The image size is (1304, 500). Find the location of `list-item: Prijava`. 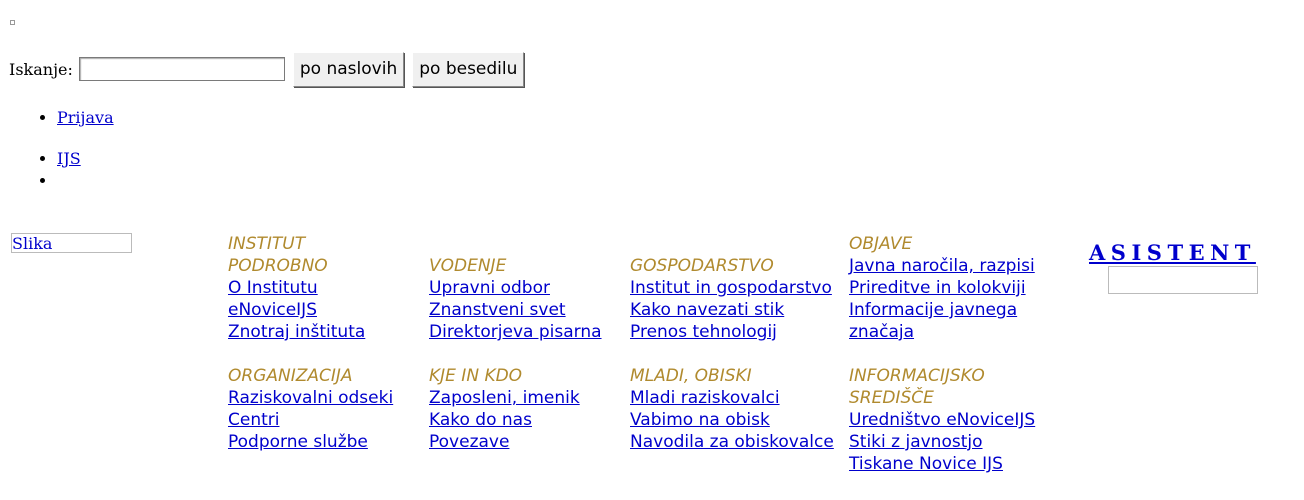

list-item: Prijava is located at coordinates (85, 118).